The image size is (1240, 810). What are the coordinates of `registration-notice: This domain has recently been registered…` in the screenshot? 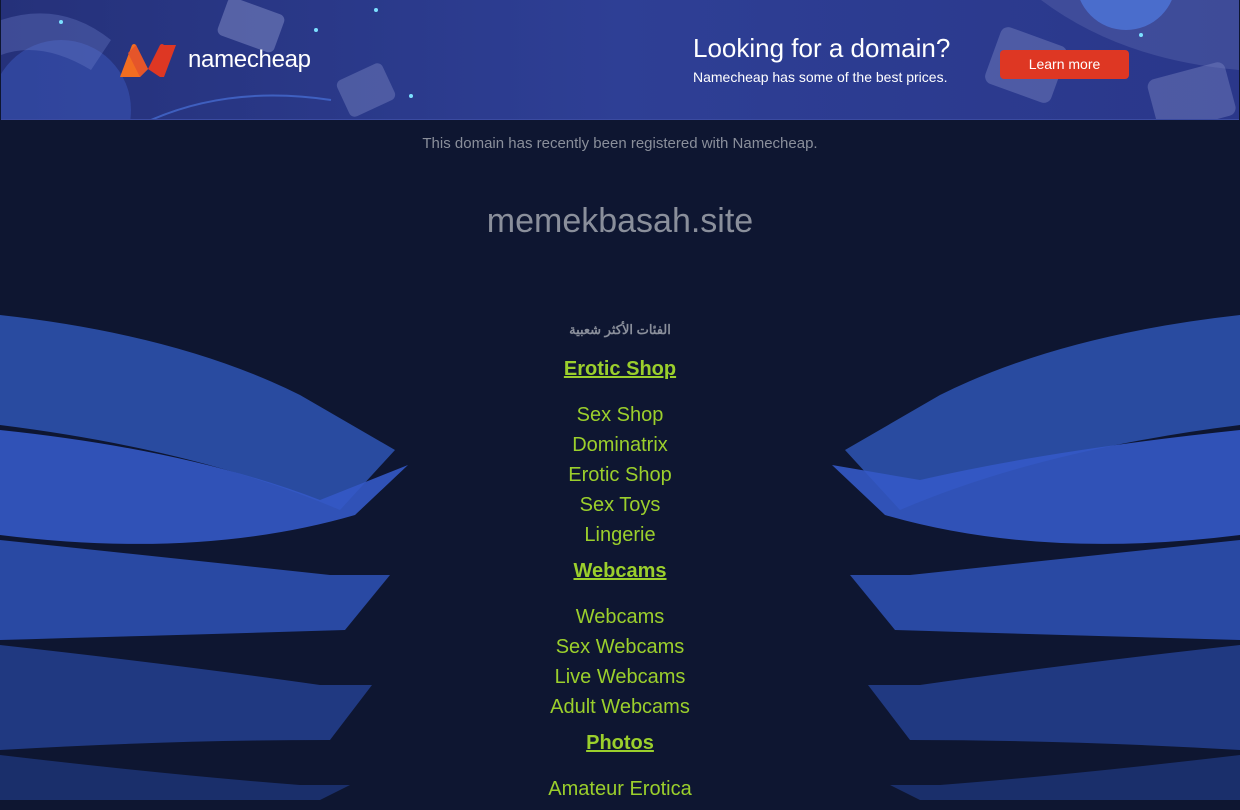 It's located at (620, 143).